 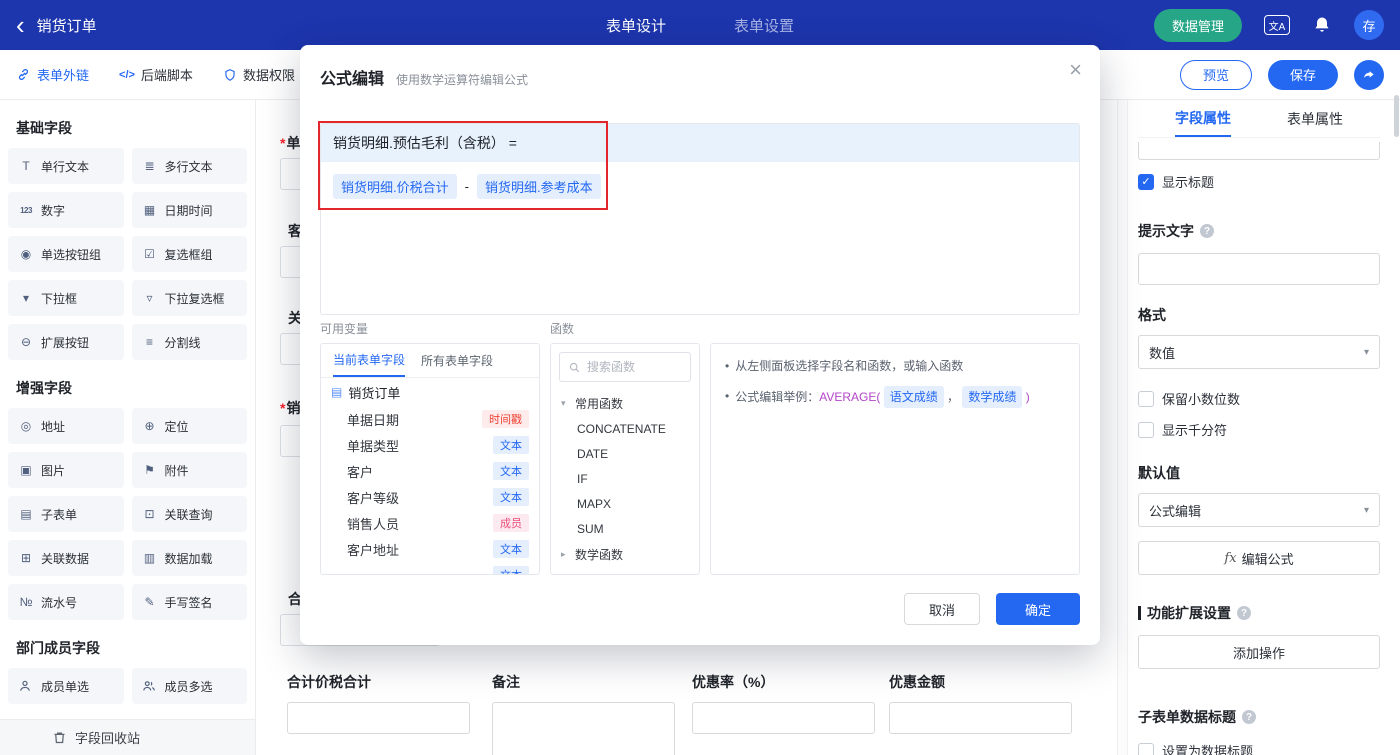 What do you see at coordinates (189, 686) in the screenshot?
I see `field-member-multi: 成员多选` at bounding box center [189, 686].